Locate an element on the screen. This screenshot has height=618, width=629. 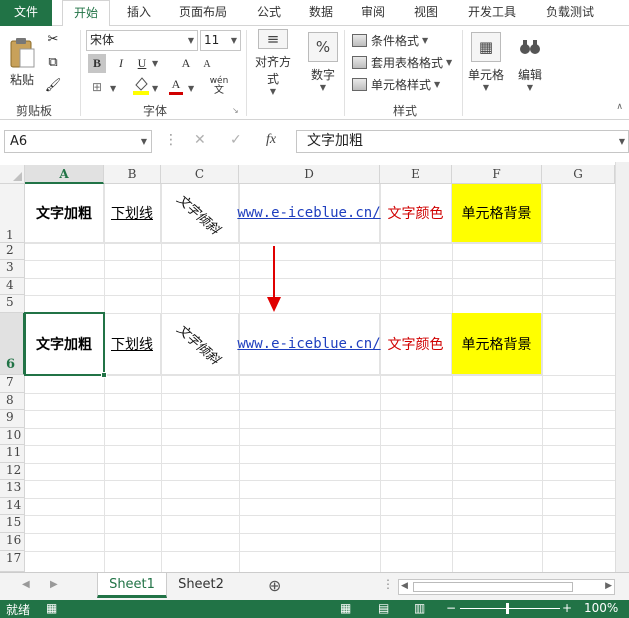
column-header-g: G is located at coordinates (578, 174).